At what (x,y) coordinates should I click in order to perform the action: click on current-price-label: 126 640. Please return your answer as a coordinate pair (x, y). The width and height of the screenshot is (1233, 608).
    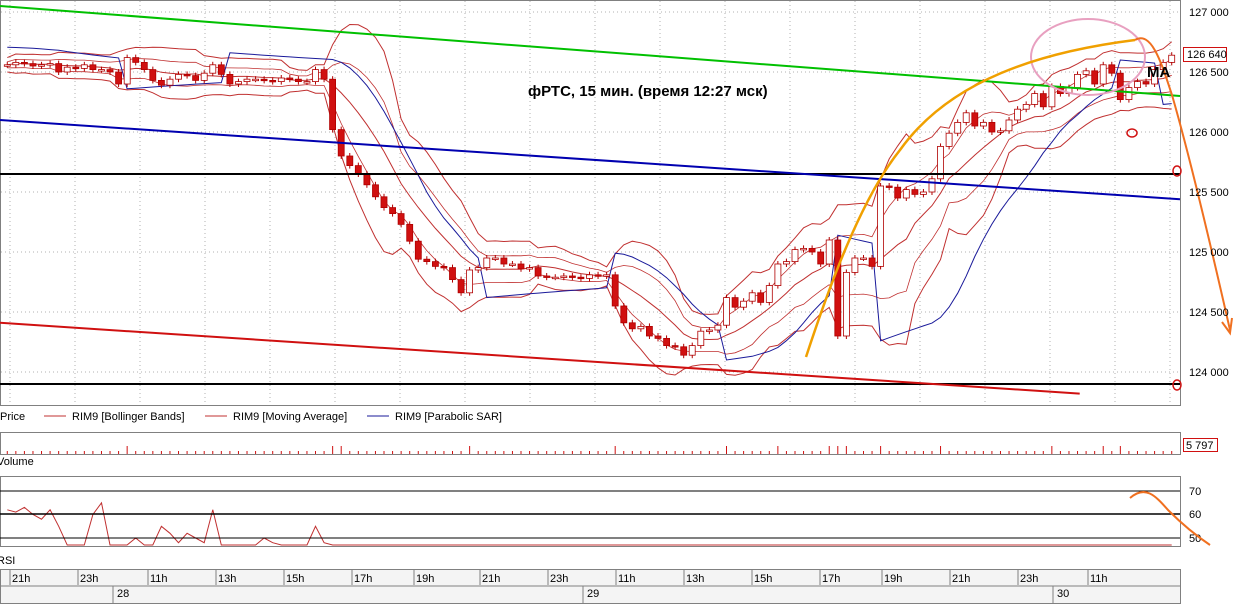
    Looking at the image, I should click on (1207, 55).